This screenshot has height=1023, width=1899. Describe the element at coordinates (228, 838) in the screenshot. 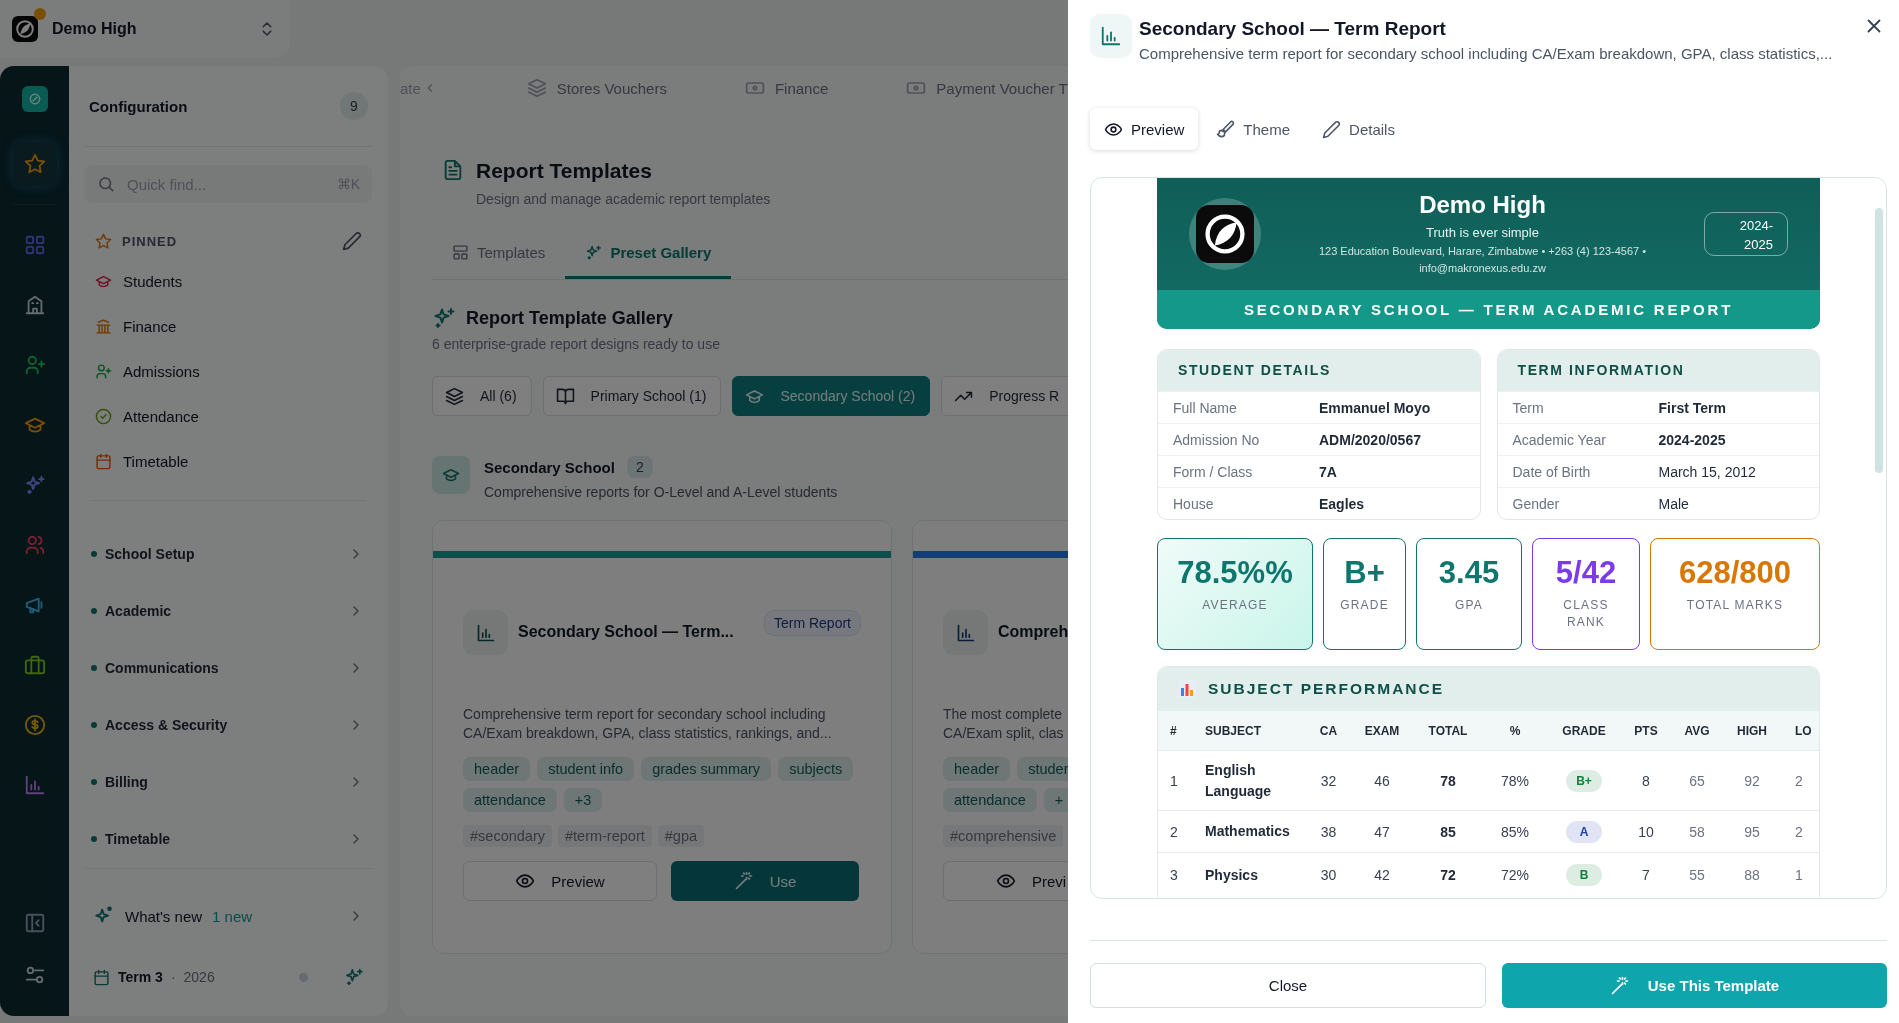

I see `nav-section: Timetable` at that location.